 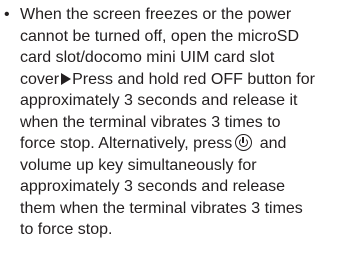 I want to click on note-line-9: approximately 3 seconds and release, so click(x=176, y=187).